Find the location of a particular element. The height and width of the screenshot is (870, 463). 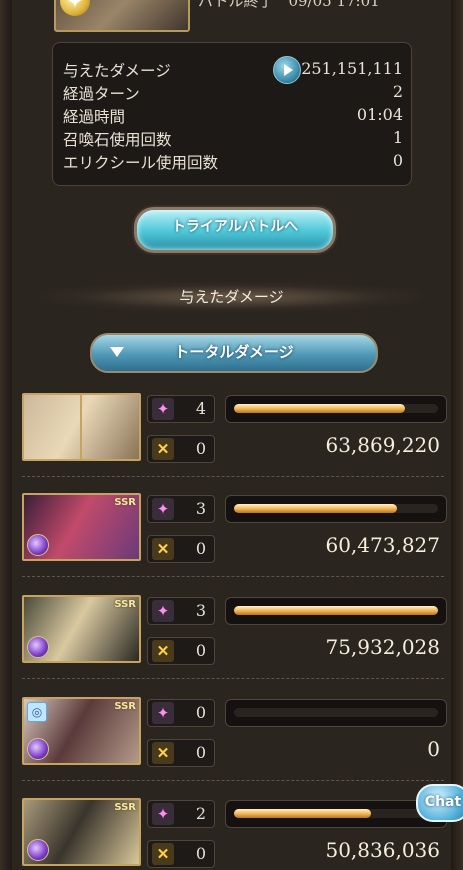

dropdown-selected: トータルダメージ is located at coordinates (234, 352).